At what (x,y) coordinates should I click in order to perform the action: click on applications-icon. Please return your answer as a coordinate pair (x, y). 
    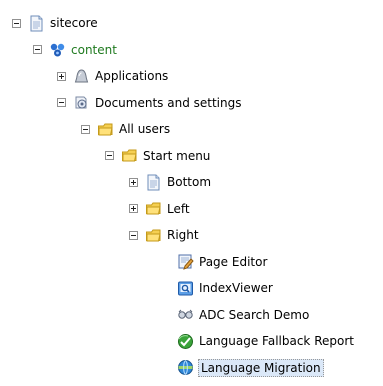
    Looking at the image, I should click on (81, 76).